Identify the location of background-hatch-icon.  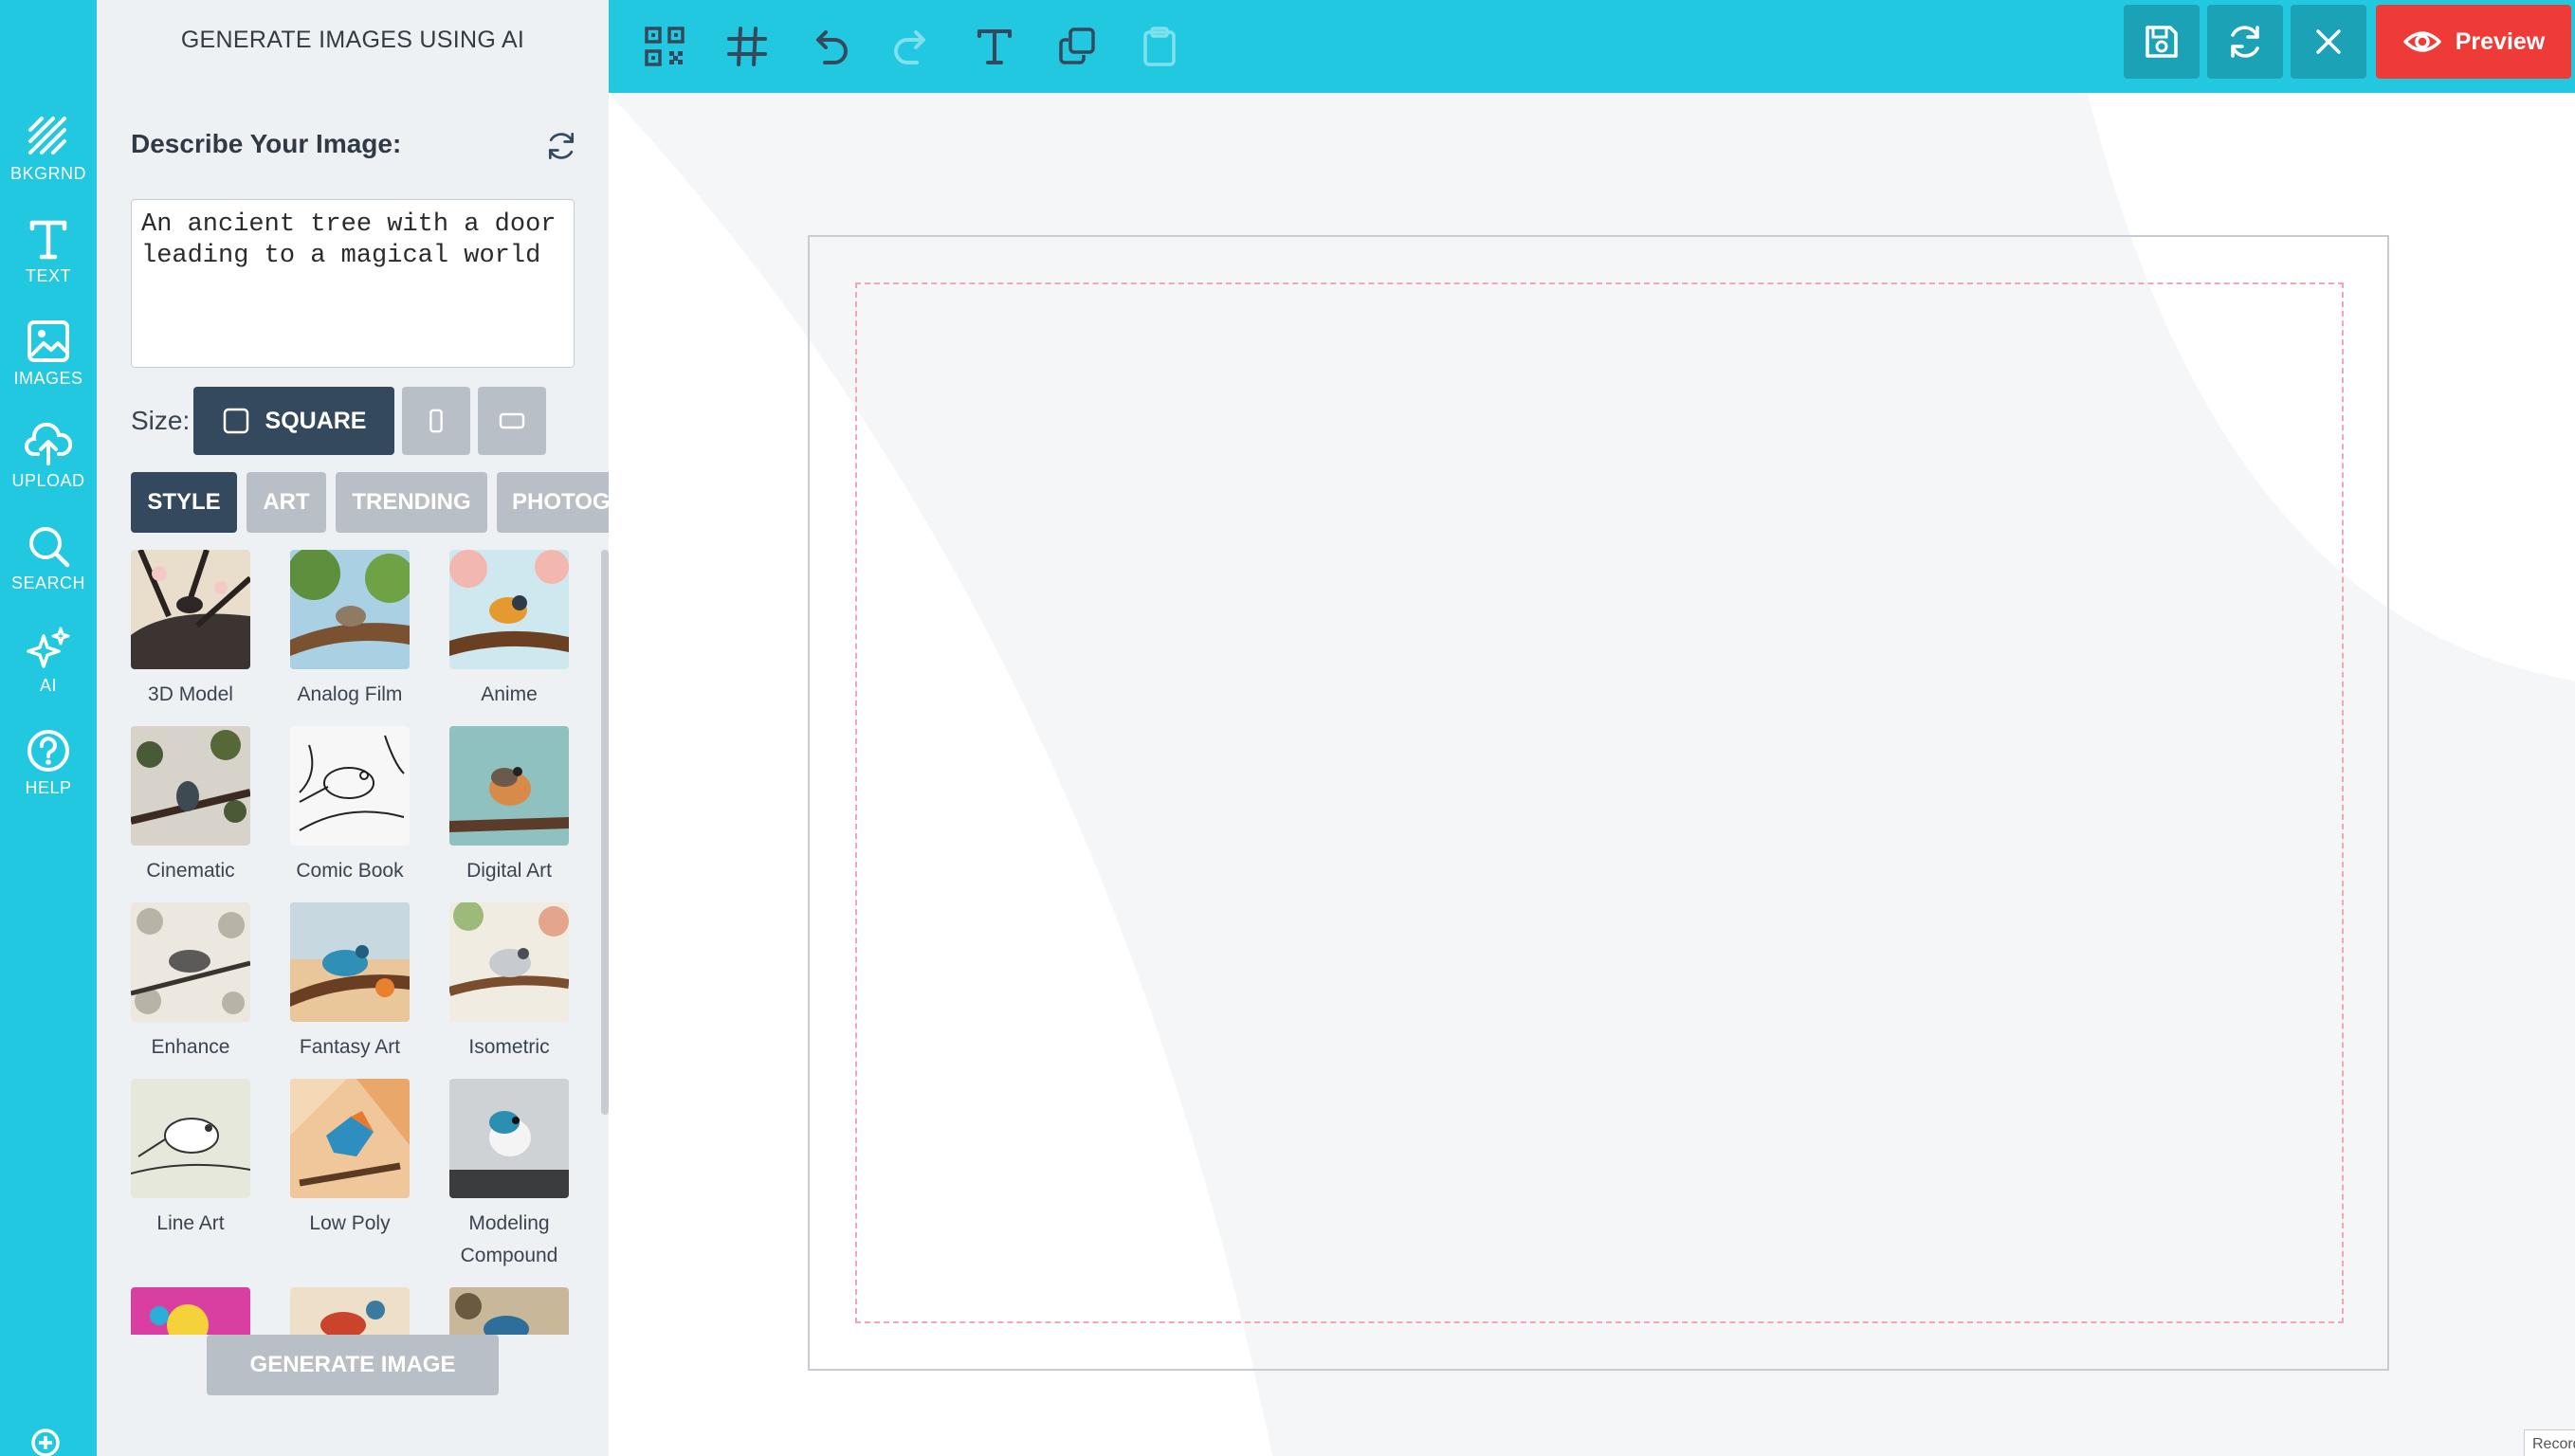
(47, 135).